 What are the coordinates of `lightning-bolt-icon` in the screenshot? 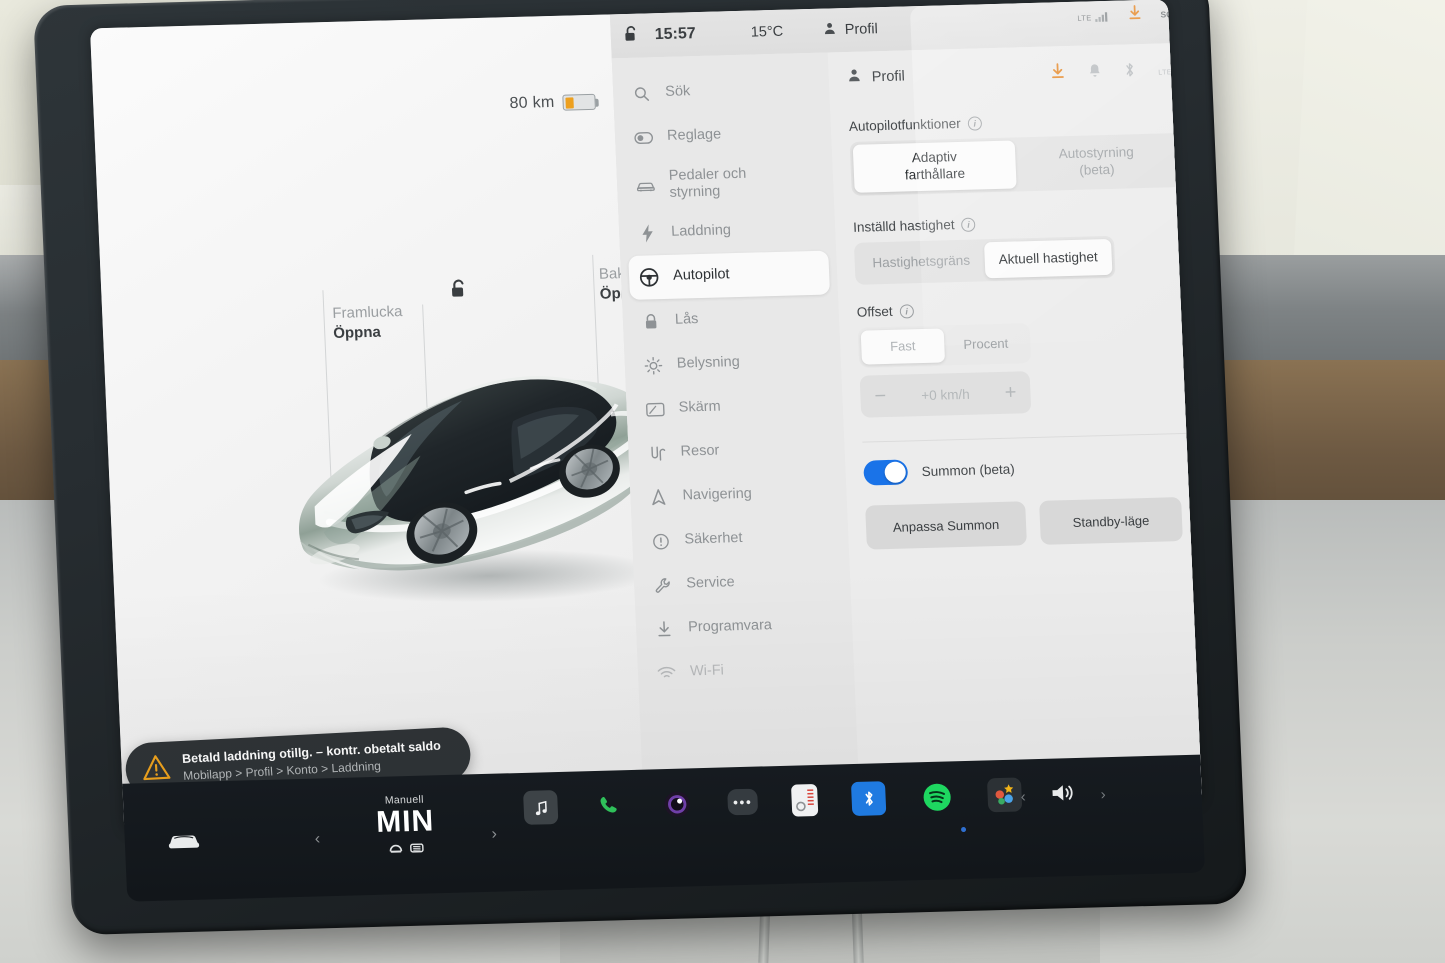 It's located at (647, 233).